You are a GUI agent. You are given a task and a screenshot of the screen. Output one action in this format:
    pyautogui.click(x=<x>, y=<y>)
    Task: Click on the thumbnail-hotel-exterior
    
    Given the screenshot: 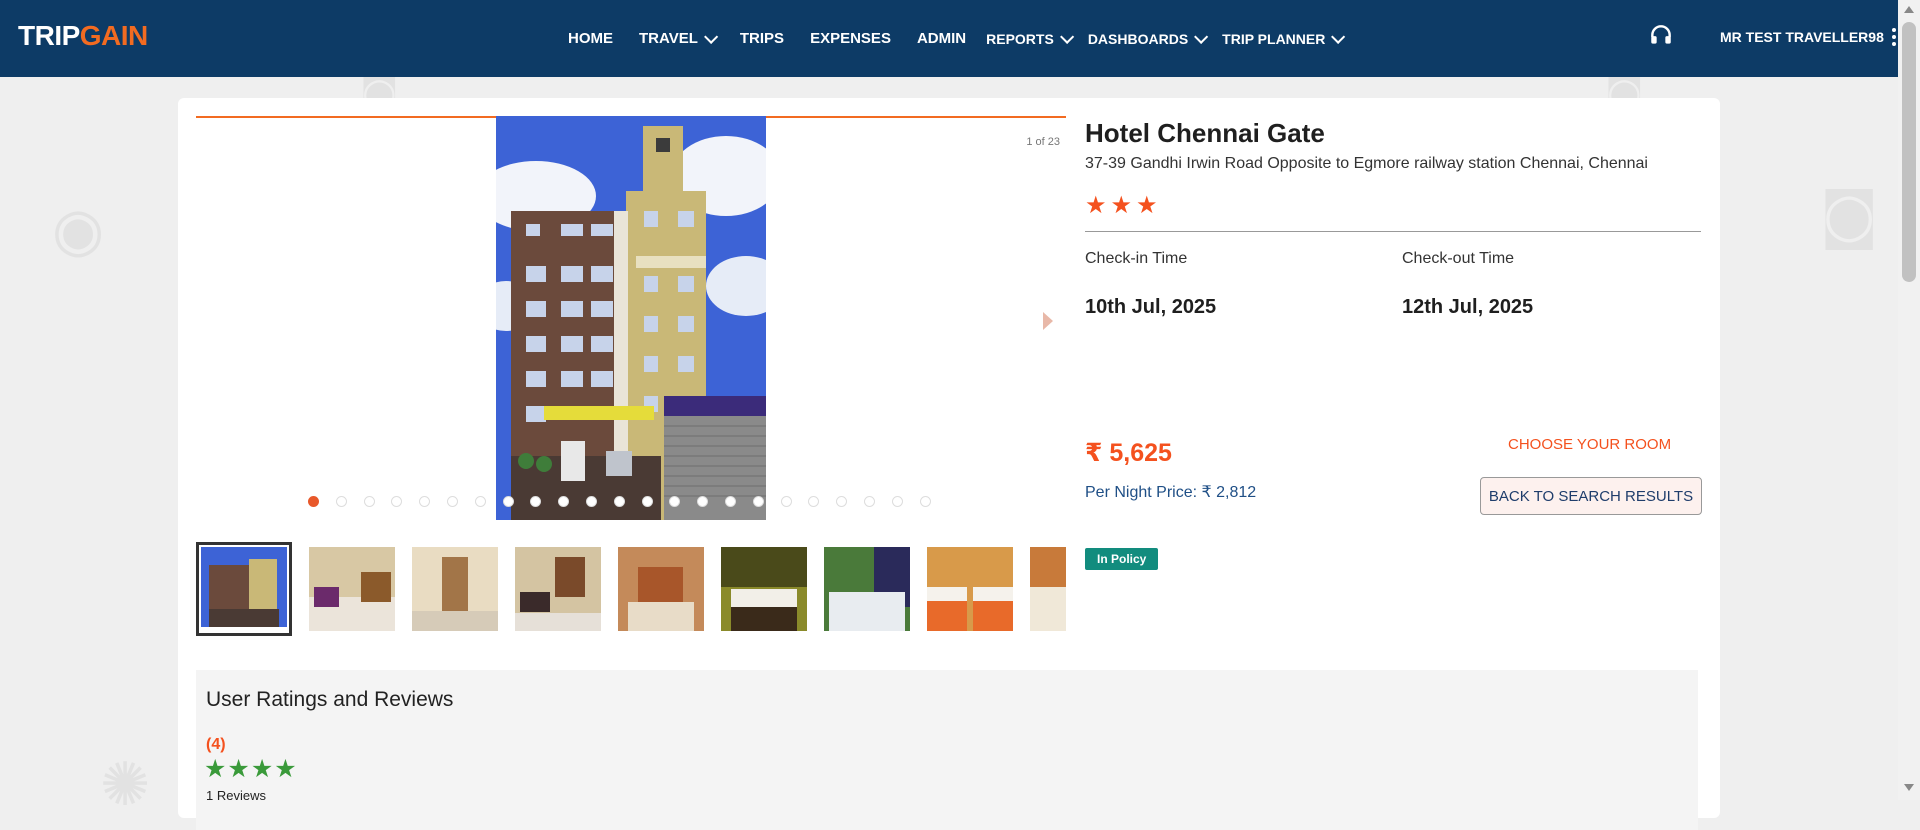 What is the action you would take?
    pyautogui.click(x=244, y=589)
    